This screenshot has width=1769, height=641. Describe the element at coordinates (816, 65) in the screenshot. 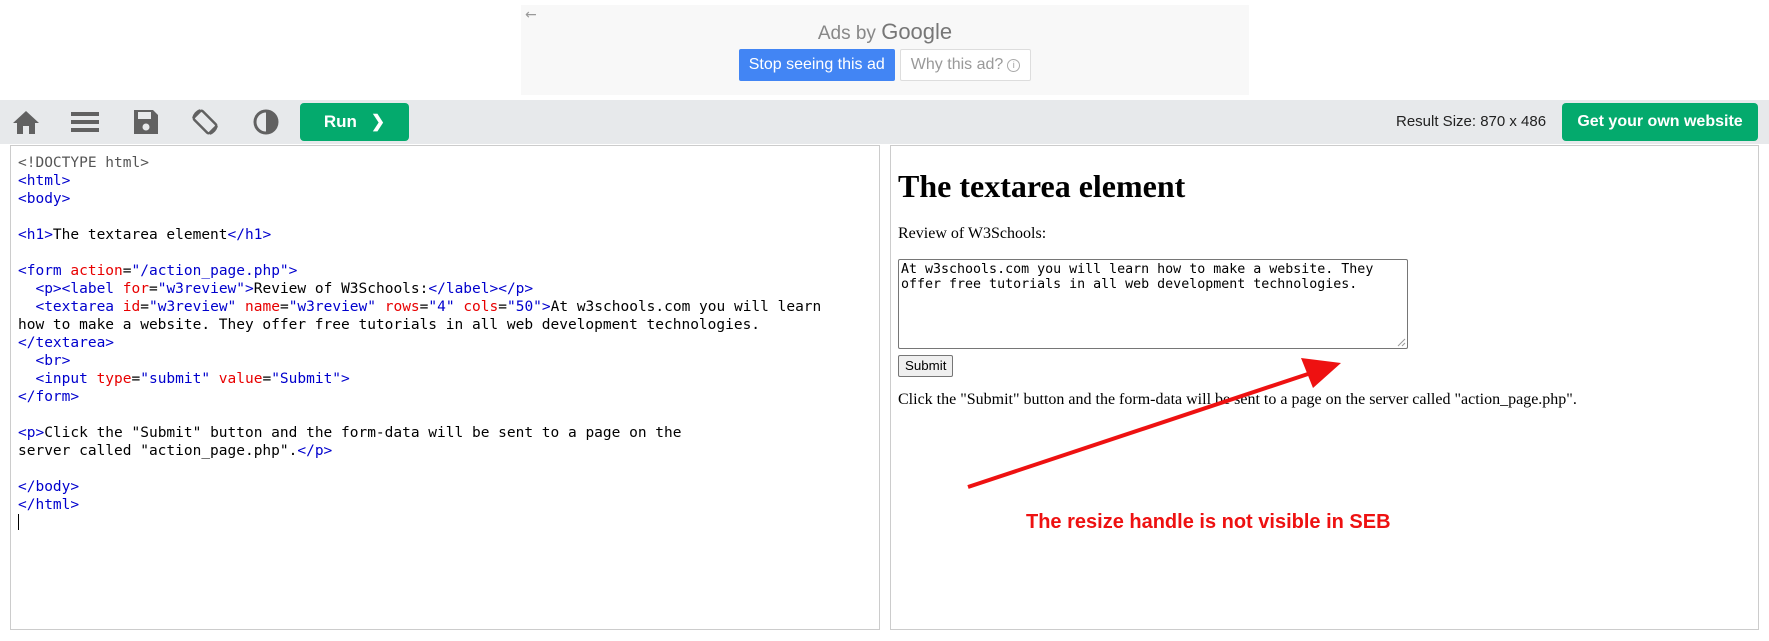

I see `stop-seeing-ad-button: Stop seeing this ad` at that location.